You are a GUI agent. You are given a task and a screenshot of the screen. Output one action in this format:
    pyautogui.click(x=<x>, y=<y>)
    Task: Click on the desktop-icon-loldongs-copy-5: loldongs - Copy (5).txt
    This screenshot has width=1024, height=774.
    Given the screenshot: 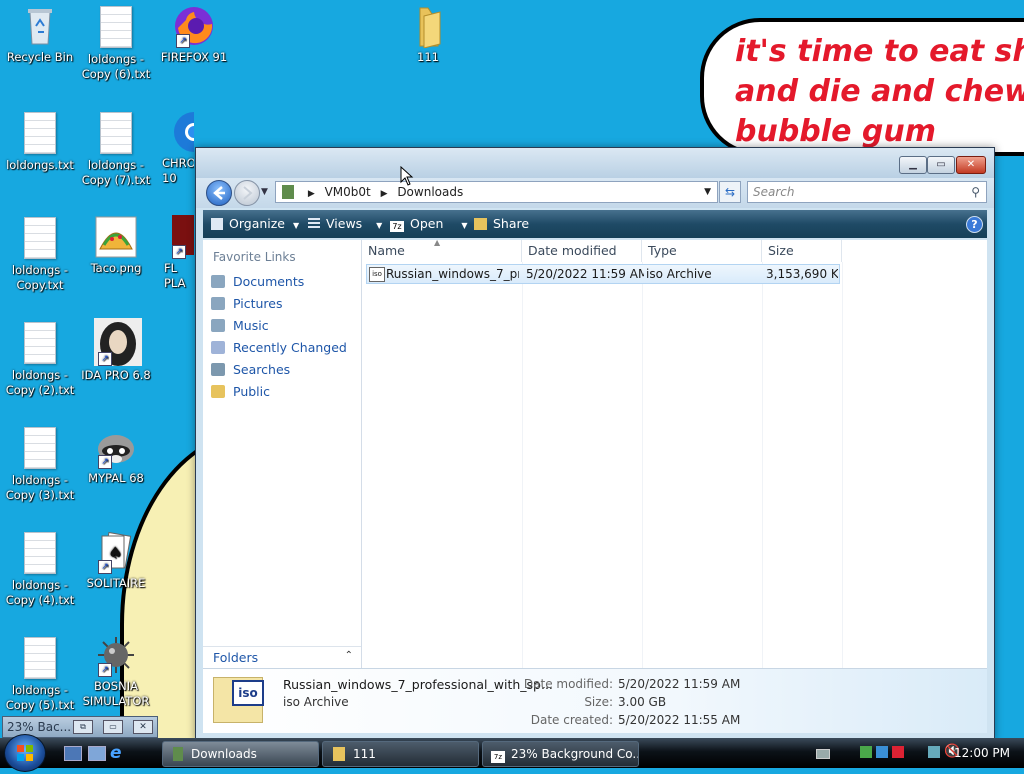 What is the action you would take?
    pyautogui.click(x=40, y=674)
    